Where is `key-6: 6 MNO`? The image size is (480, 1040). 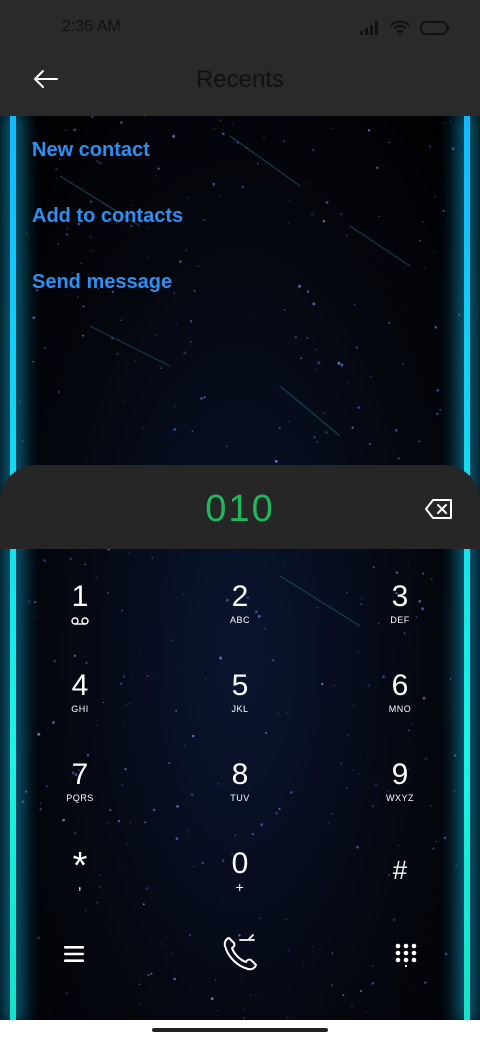 key-6: 6 MNO is located at coordinates (400, 709).